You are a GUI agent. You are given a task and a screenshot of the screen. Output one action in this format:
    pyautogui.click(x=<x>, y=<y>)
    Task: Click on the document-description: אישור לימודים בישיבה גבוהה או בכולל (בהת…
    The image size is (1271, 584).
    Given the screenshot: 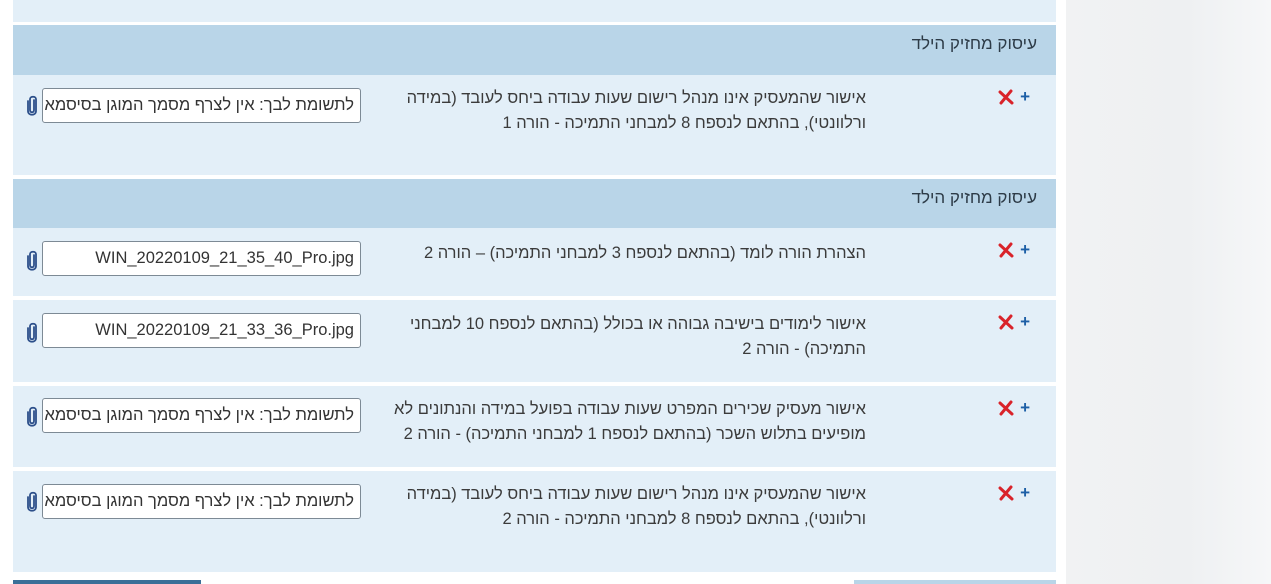 What is the action you would take?
    pyautogui.click(x=626, y=337)
    